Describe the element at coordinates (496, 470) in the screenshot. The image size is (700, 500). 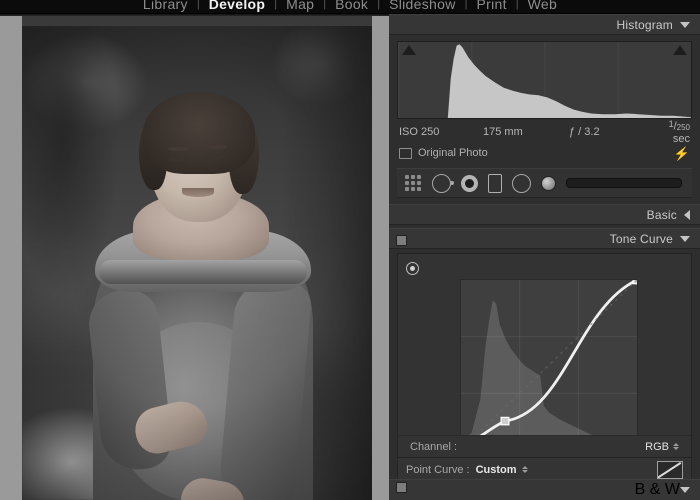
I see `point-curve-value: Custom` at that location.